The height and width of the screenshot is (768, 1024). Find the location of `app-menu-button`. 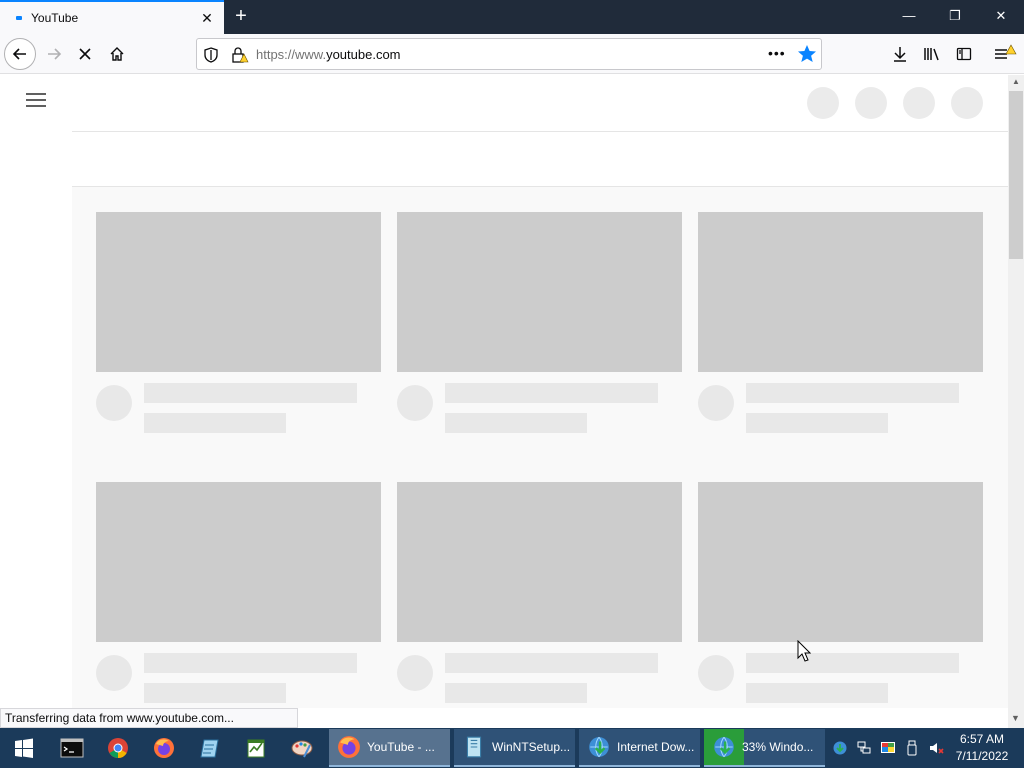

app-menu-button is located at coordinates (1005, 54).